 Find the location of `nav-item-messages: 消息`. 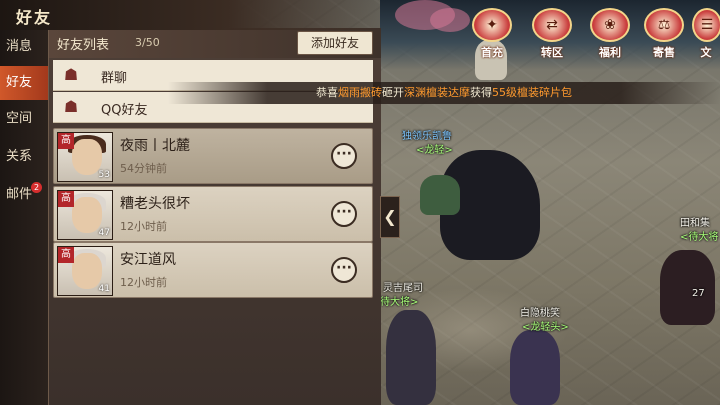

nav-item-messages: 消息 is located at coordinates (24, 47).